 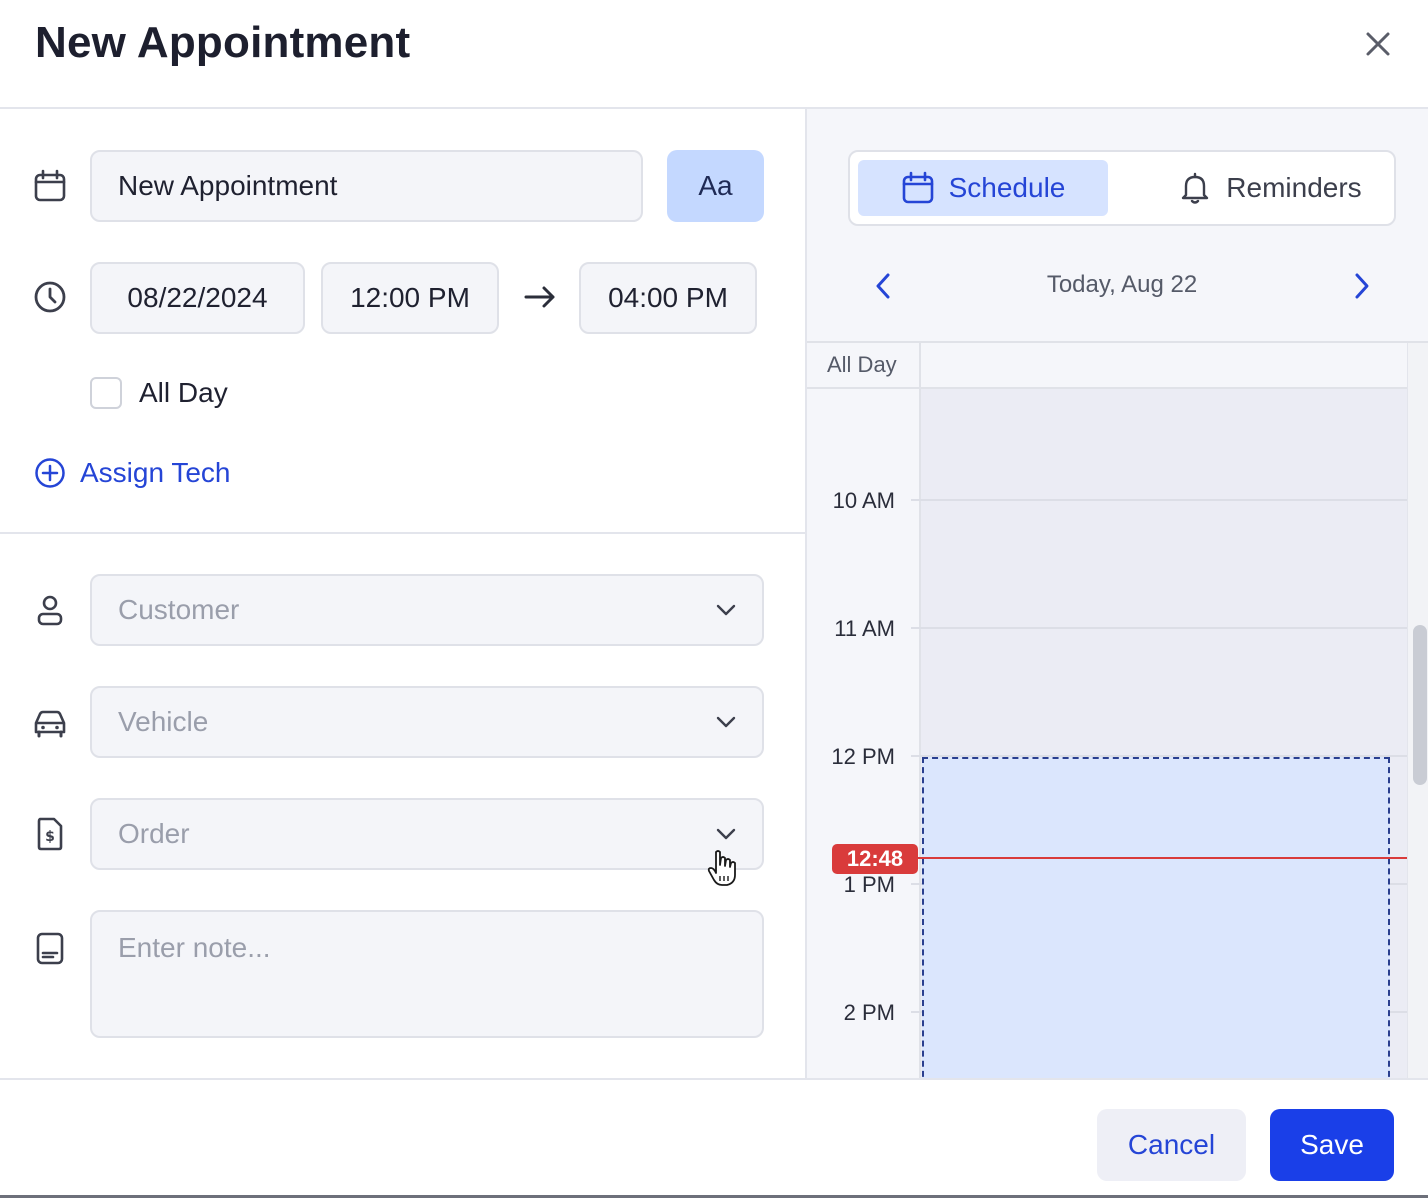 I want to click on current-date-label: Today, Aug 22, so click(x=1122, y=284).